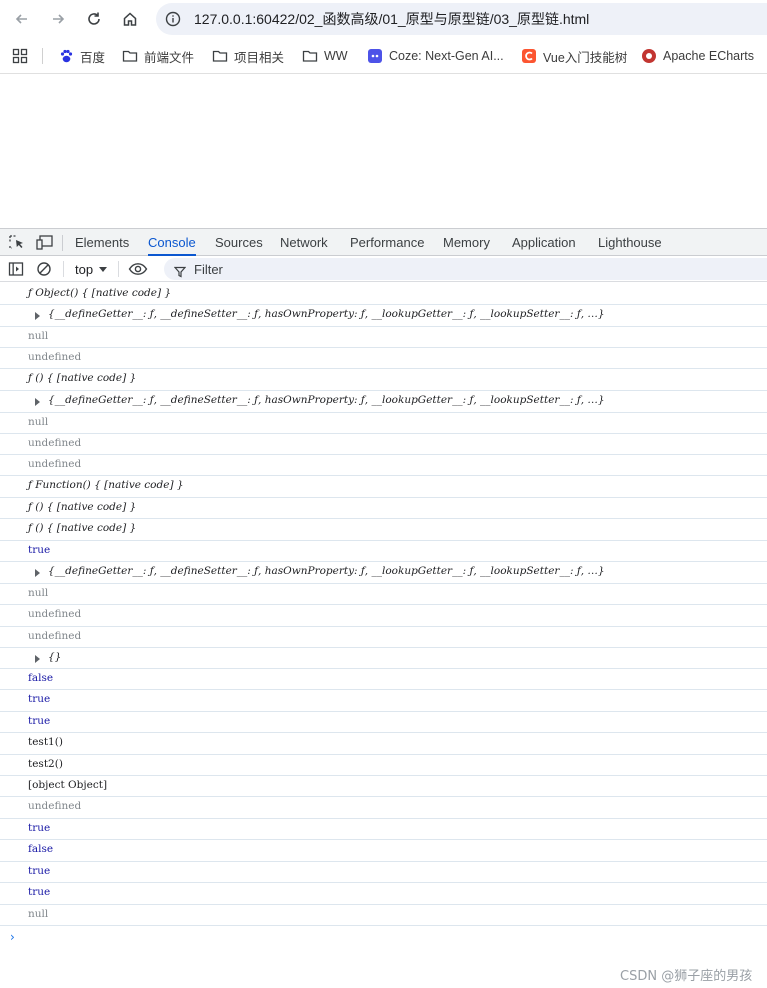 Image resolution: width=767 pixels, height=988 pixels. I want to click on chevron-down-icon, so click(103, 269).